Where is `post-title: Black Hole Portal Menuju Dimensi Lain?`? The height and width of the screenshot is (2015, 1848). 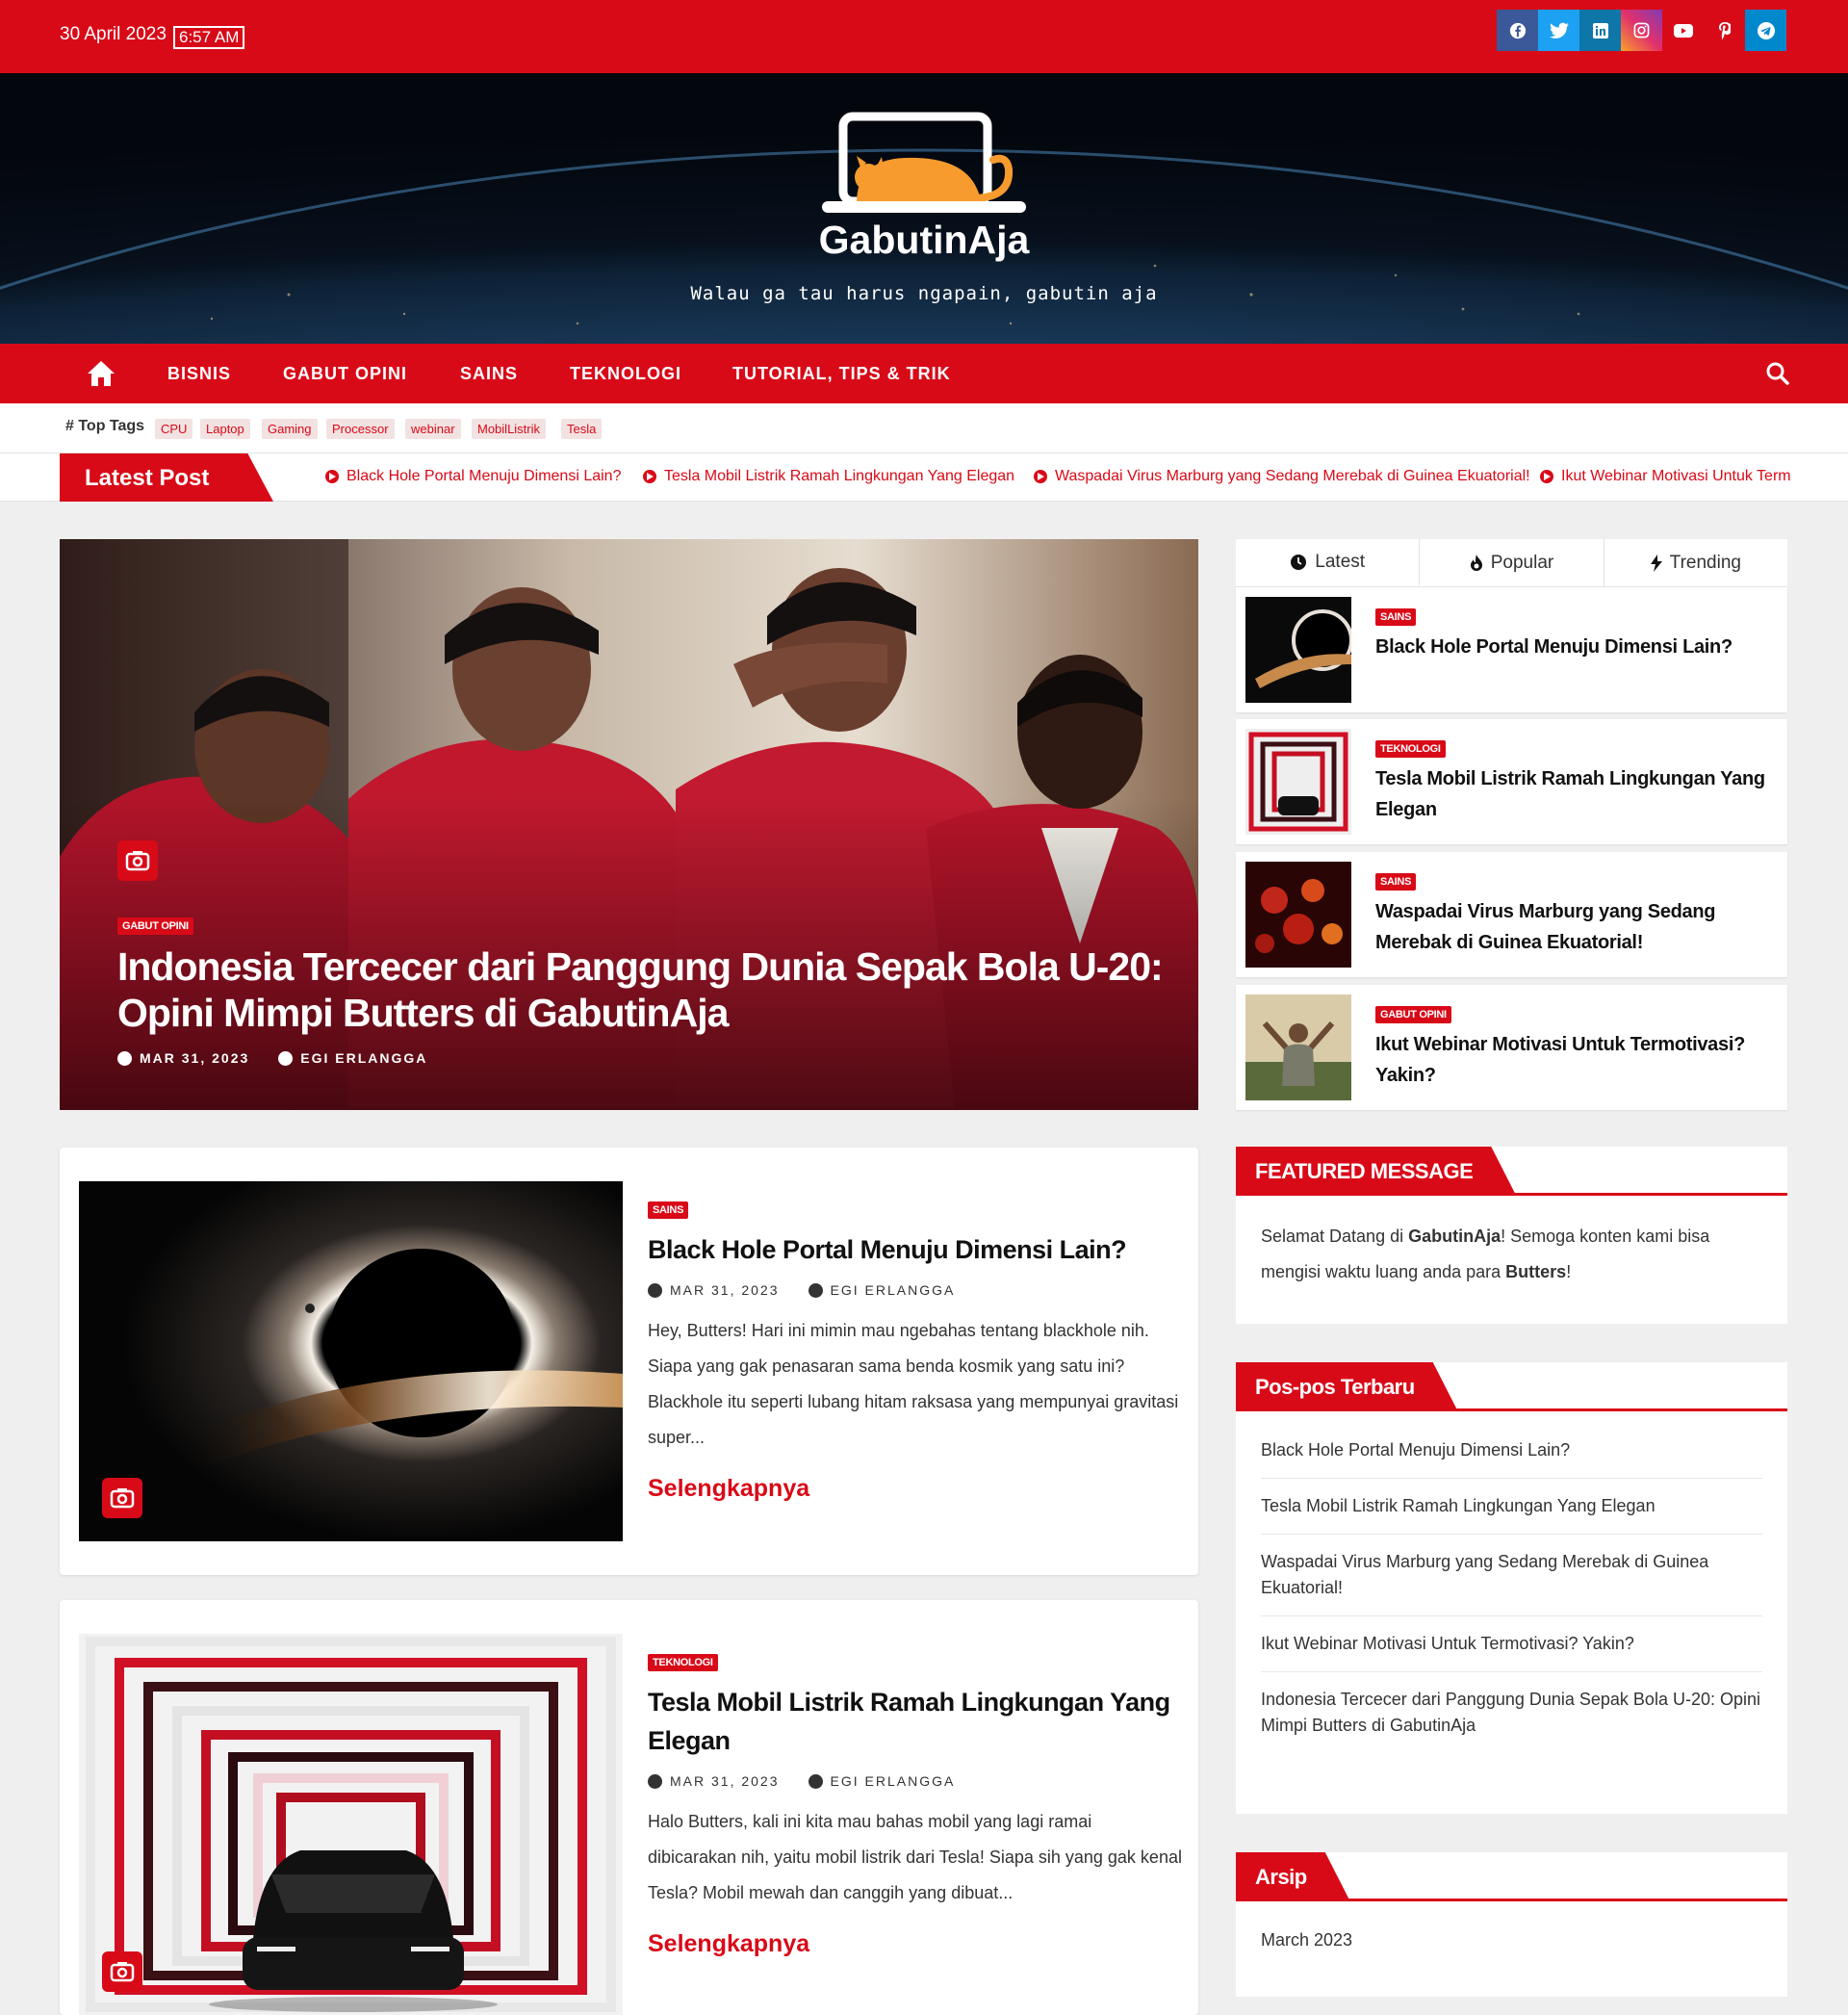
post-title: Black Hole Portal Menuju Dimensi Lain? is located at coordinates (915, 1250).